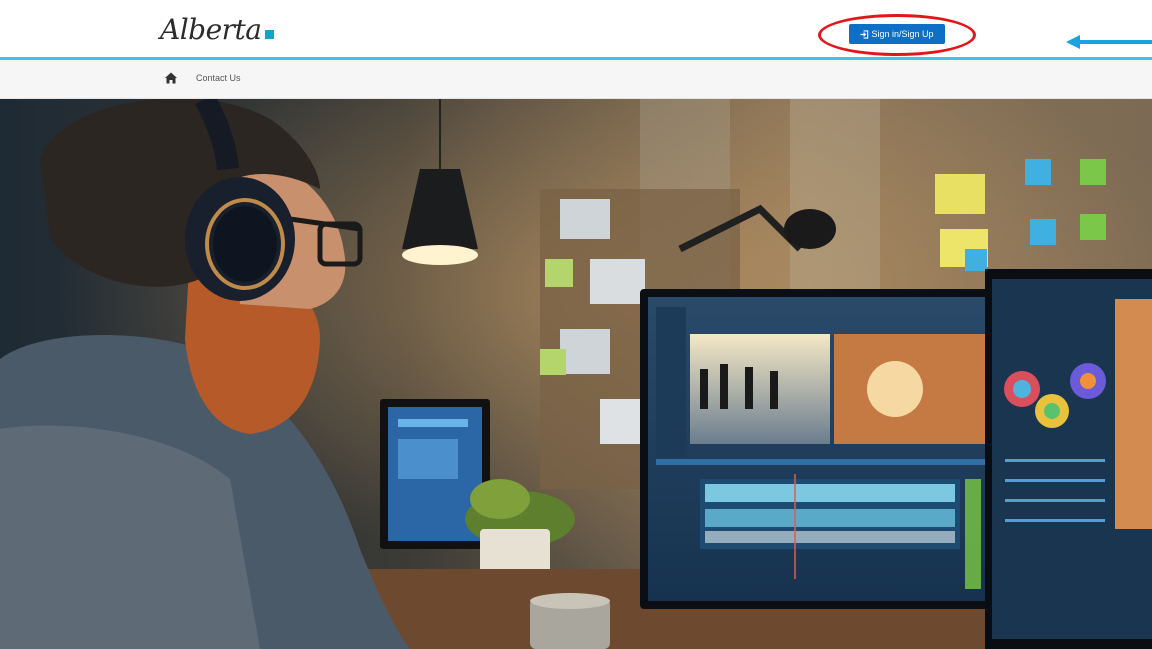  I want to click on logo-square, so click(269, 34).